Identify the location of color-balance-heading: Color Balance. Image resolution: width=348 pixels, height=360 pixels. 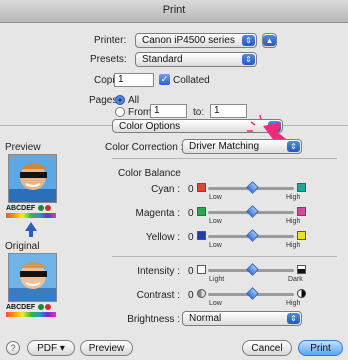
(149, 173).